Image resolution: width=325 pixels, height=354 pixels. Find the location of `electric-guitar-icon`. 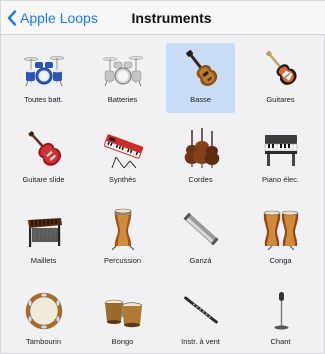

electric-guitar-icon is located at coordinates (281, 68).